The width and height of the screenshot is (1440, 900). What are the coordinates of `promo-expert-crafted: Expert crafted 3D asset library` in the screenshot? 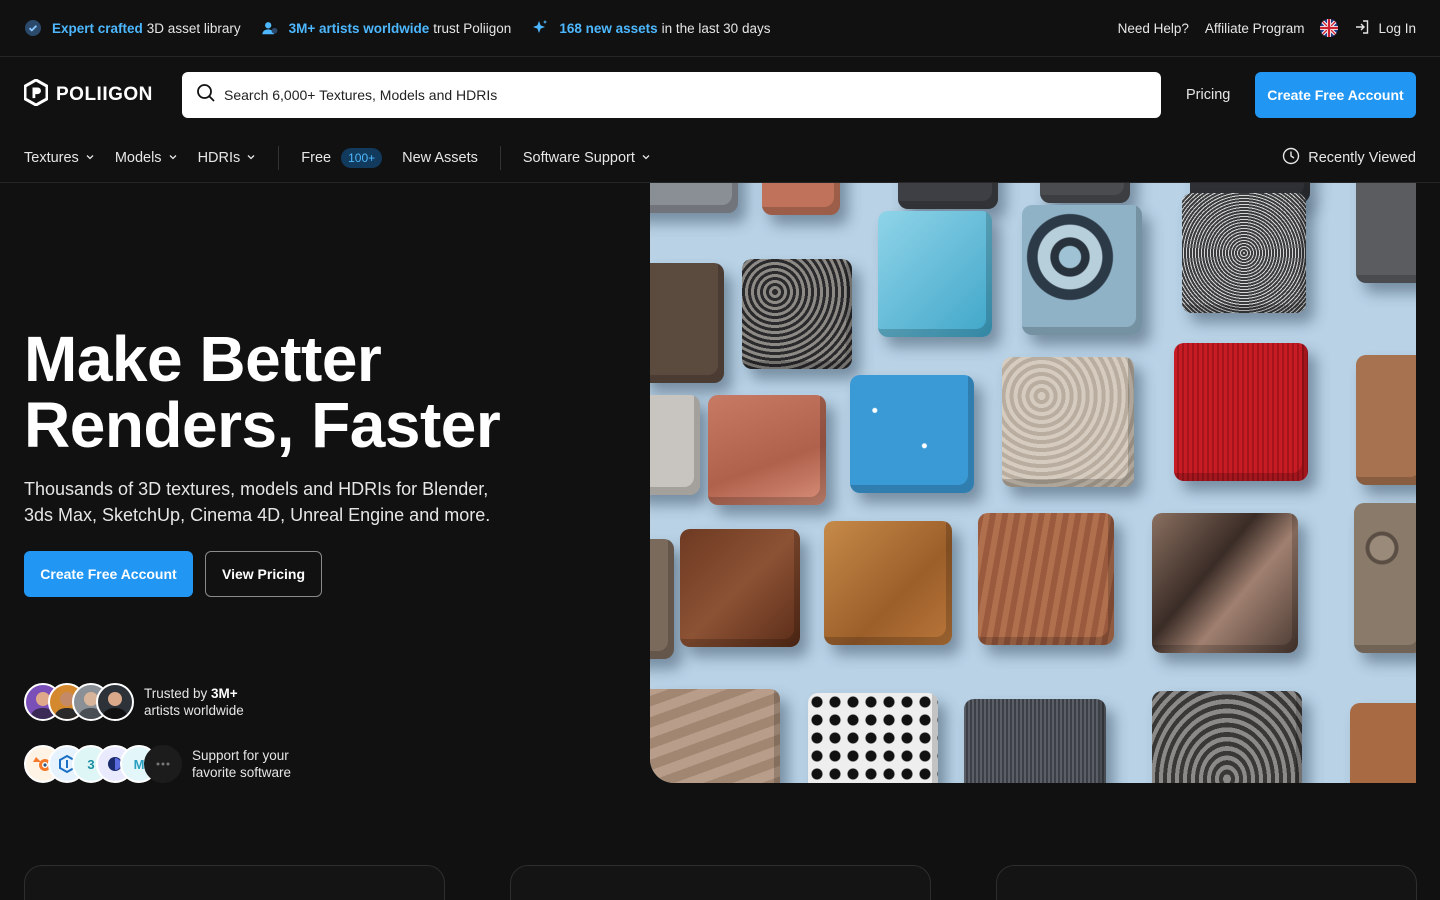 It's located at (132, 28).